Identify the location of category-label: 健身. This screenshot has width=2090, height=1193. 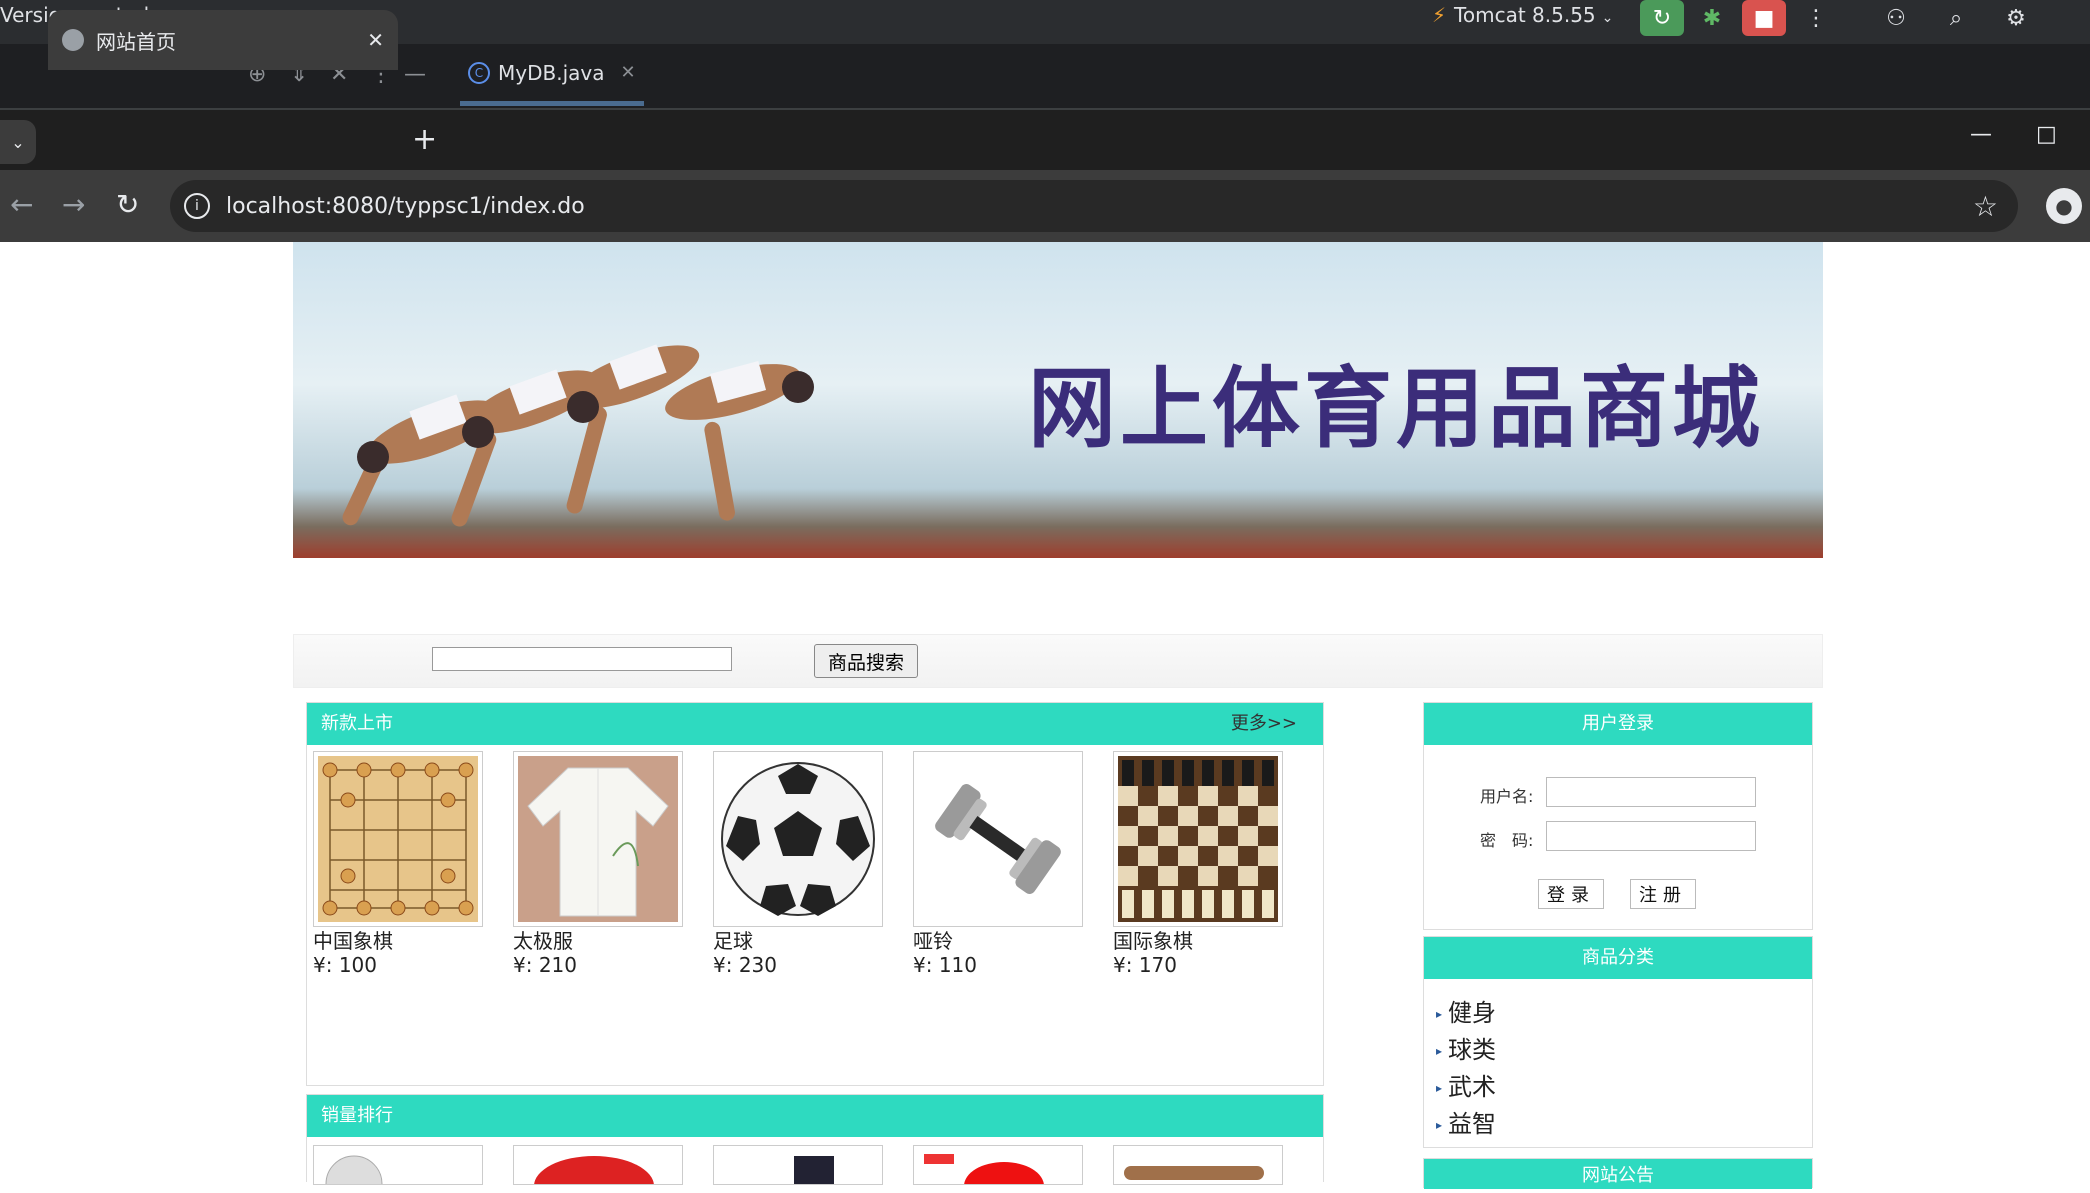
(1472, 1013).